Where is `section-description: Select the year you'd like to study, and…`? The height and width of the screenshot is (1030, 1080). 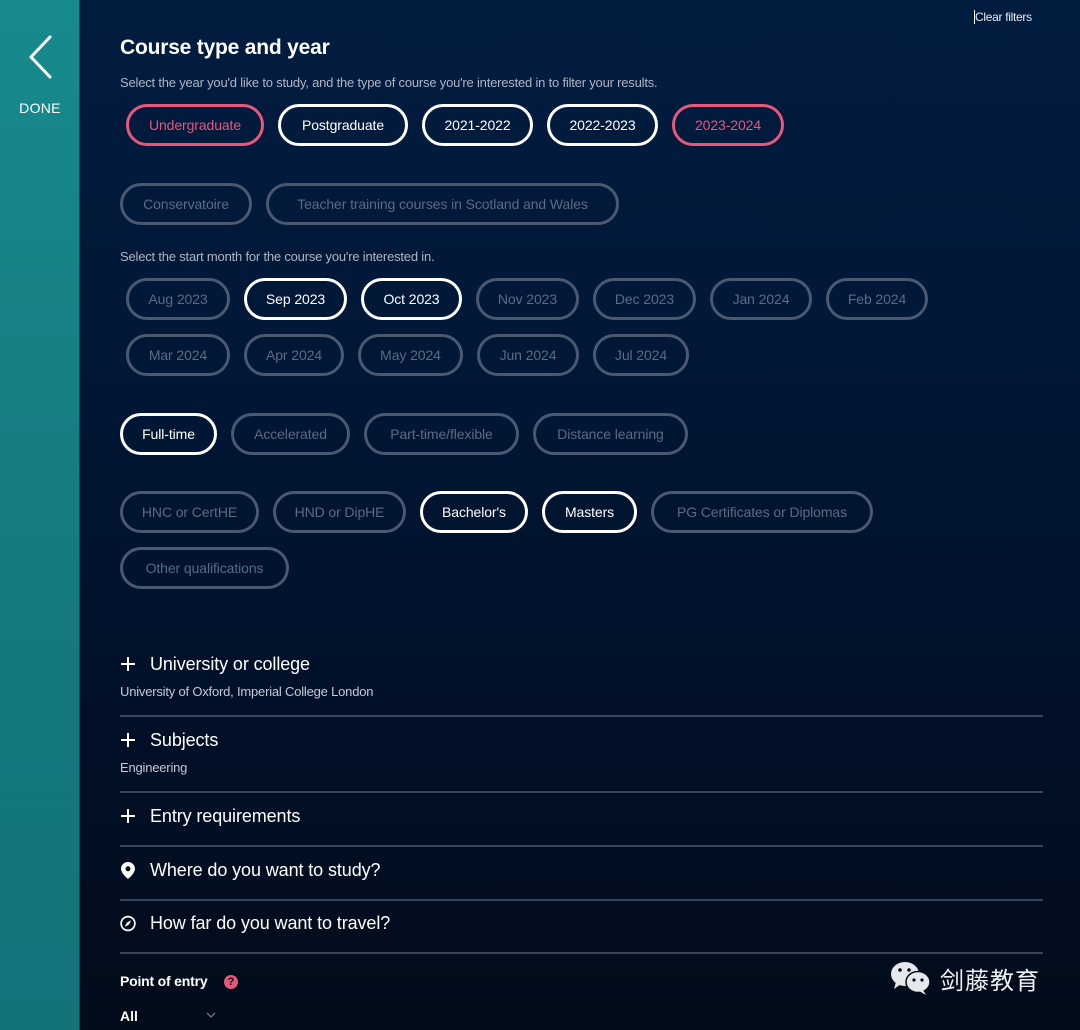
section-description: Select the year you'd like to study, and… is located at coordinates (389, 82).